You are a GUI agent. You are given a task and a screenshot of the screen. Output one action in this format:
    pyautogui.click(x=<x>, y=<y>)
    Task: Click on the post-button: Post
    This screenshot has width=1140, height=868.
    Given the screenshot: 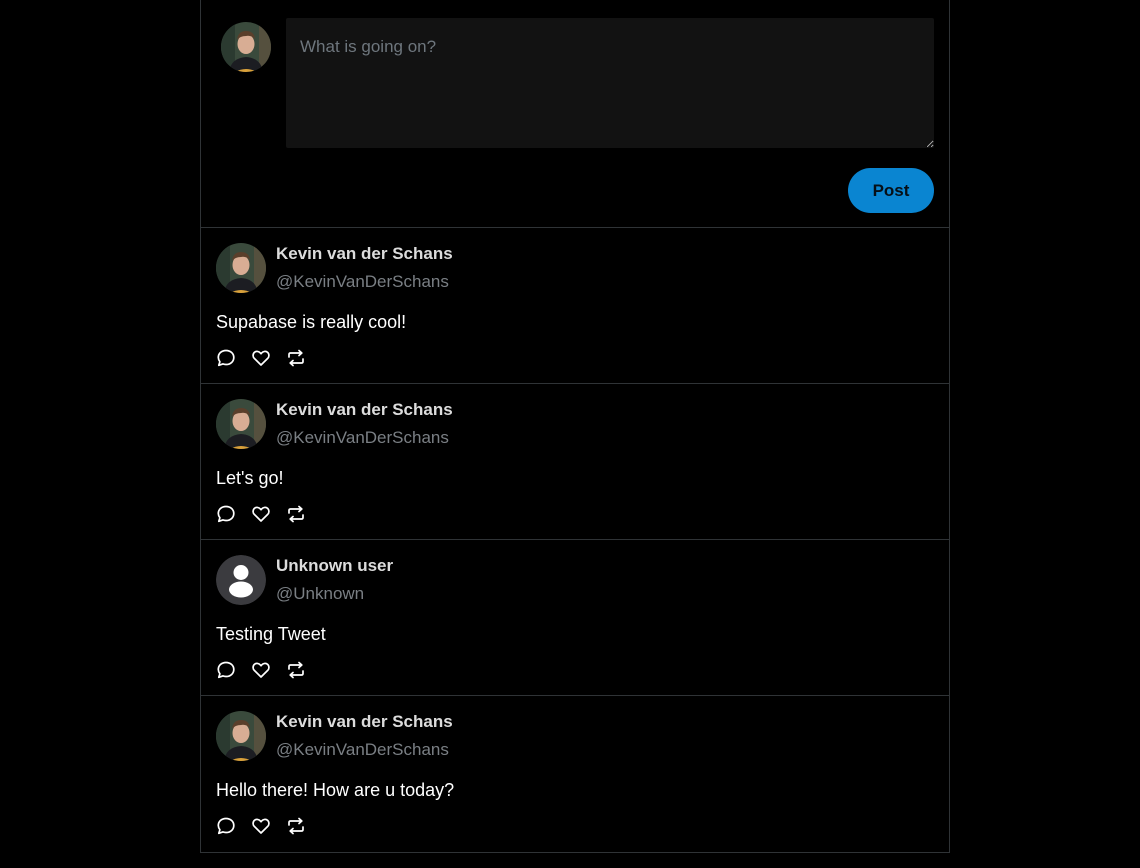 What is the action you would take?
    pyautogui.click(x=891, y=190)
    